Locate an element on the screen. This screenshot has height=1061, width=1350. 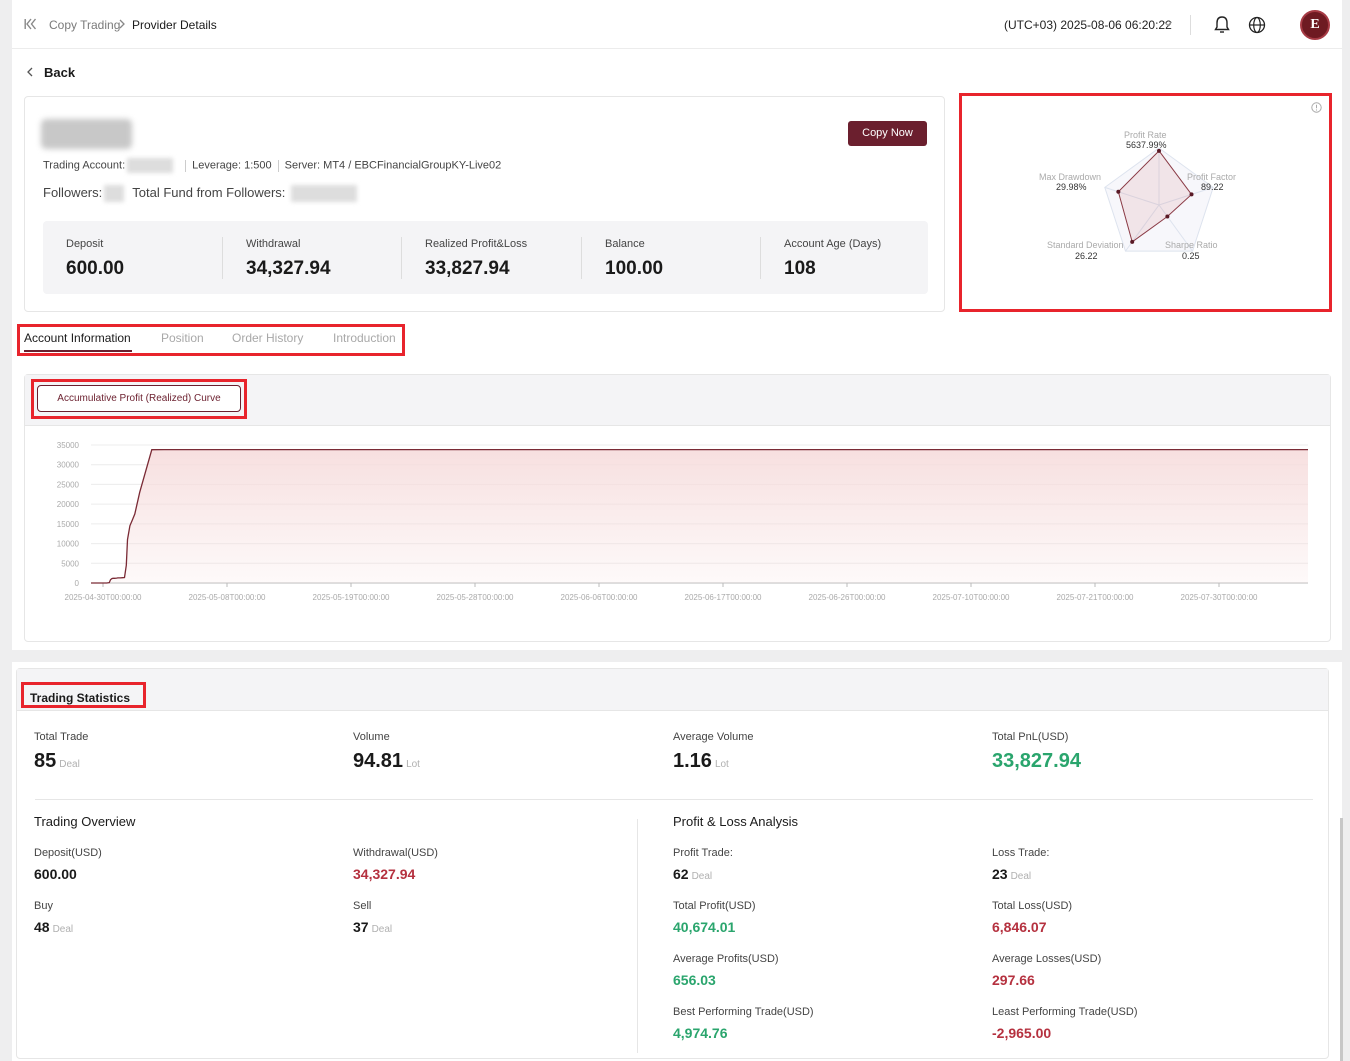
pnl-total-profit: Total Profit(USD) 40,674.01 is located at coordinates (714, 917).